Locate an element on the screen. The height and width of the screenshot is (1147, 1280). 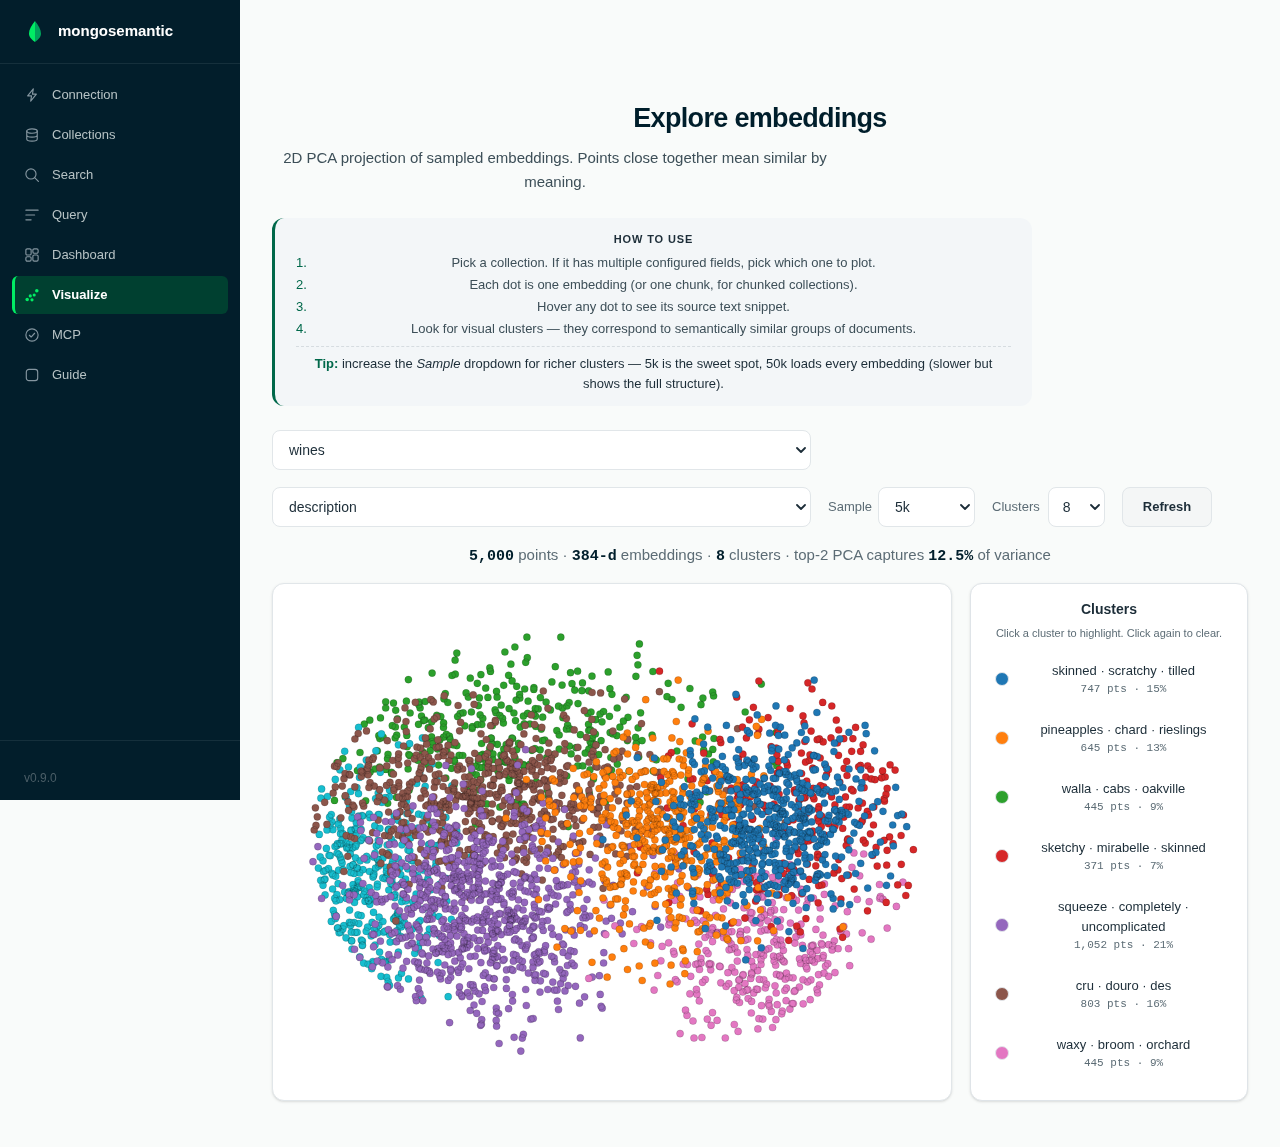
sidebar-nav-item: MCP is located at coordinates (120, 335).